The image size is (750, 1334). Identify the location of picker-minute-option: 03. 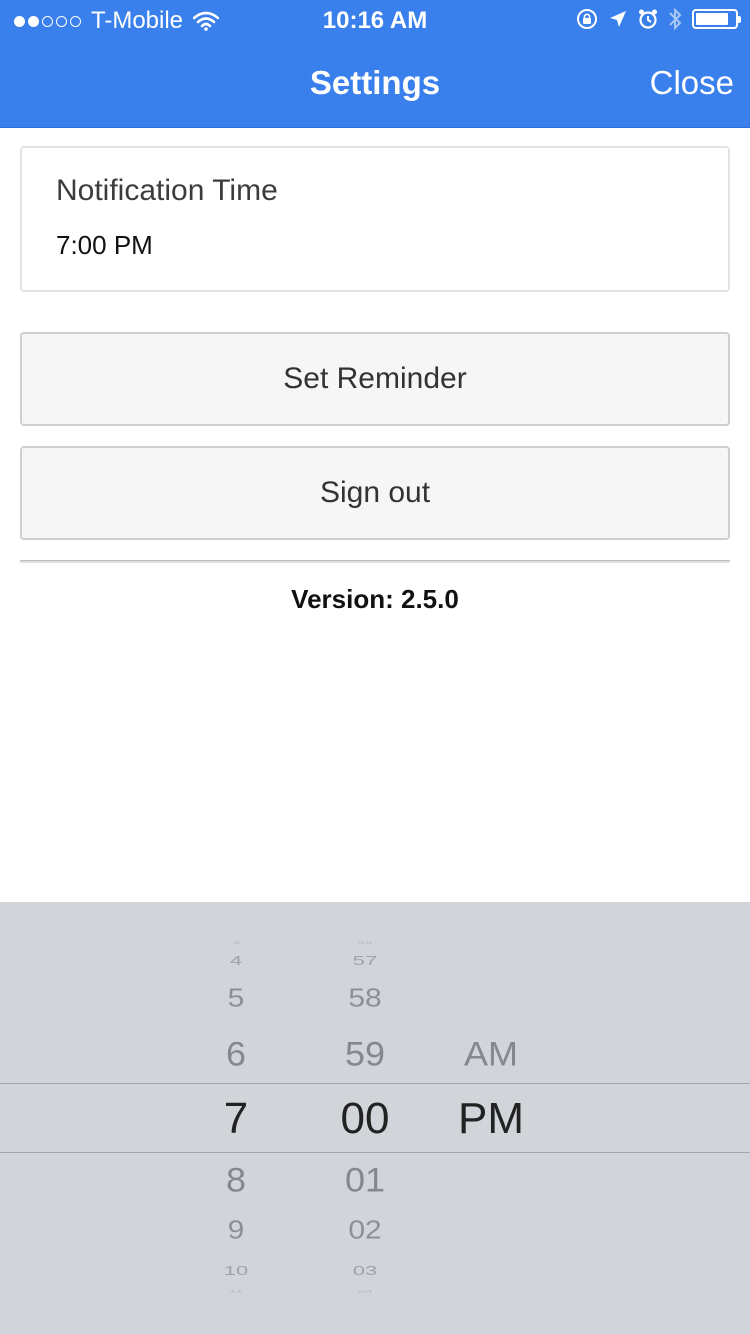
(365, 1270).